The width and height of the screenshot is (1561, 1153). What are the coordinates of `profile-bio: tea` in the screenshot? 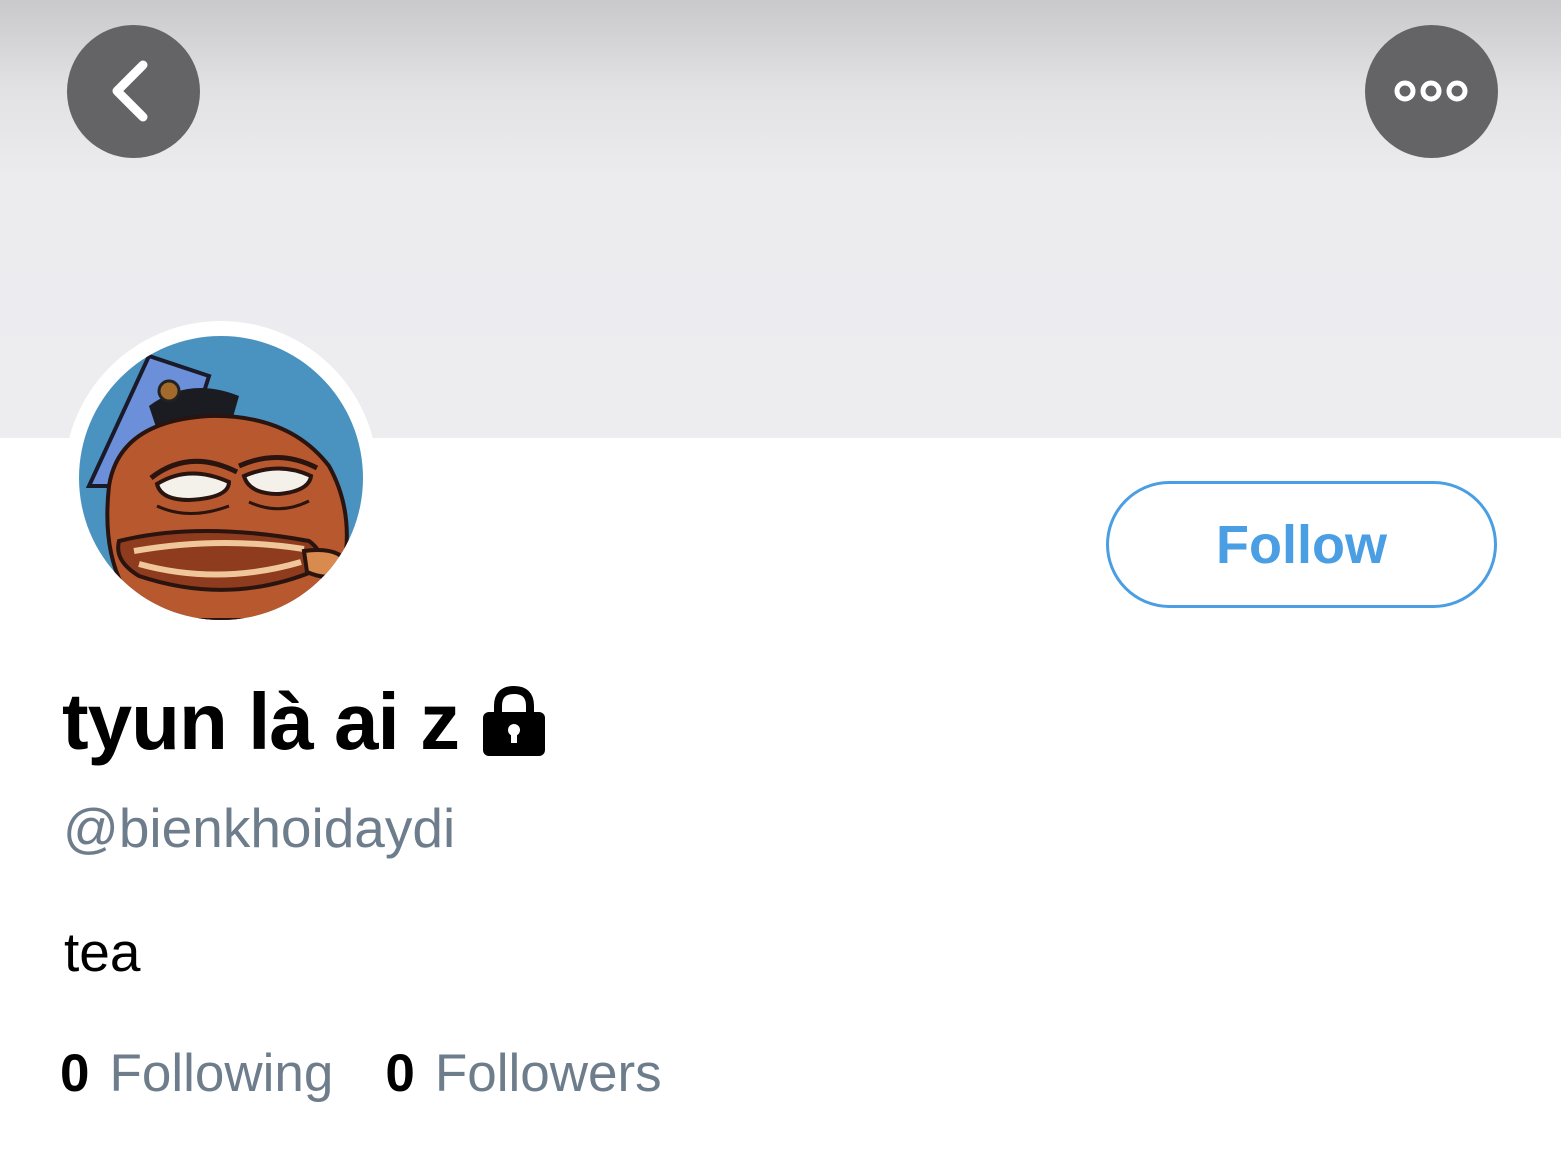 It's located at (102, 952).